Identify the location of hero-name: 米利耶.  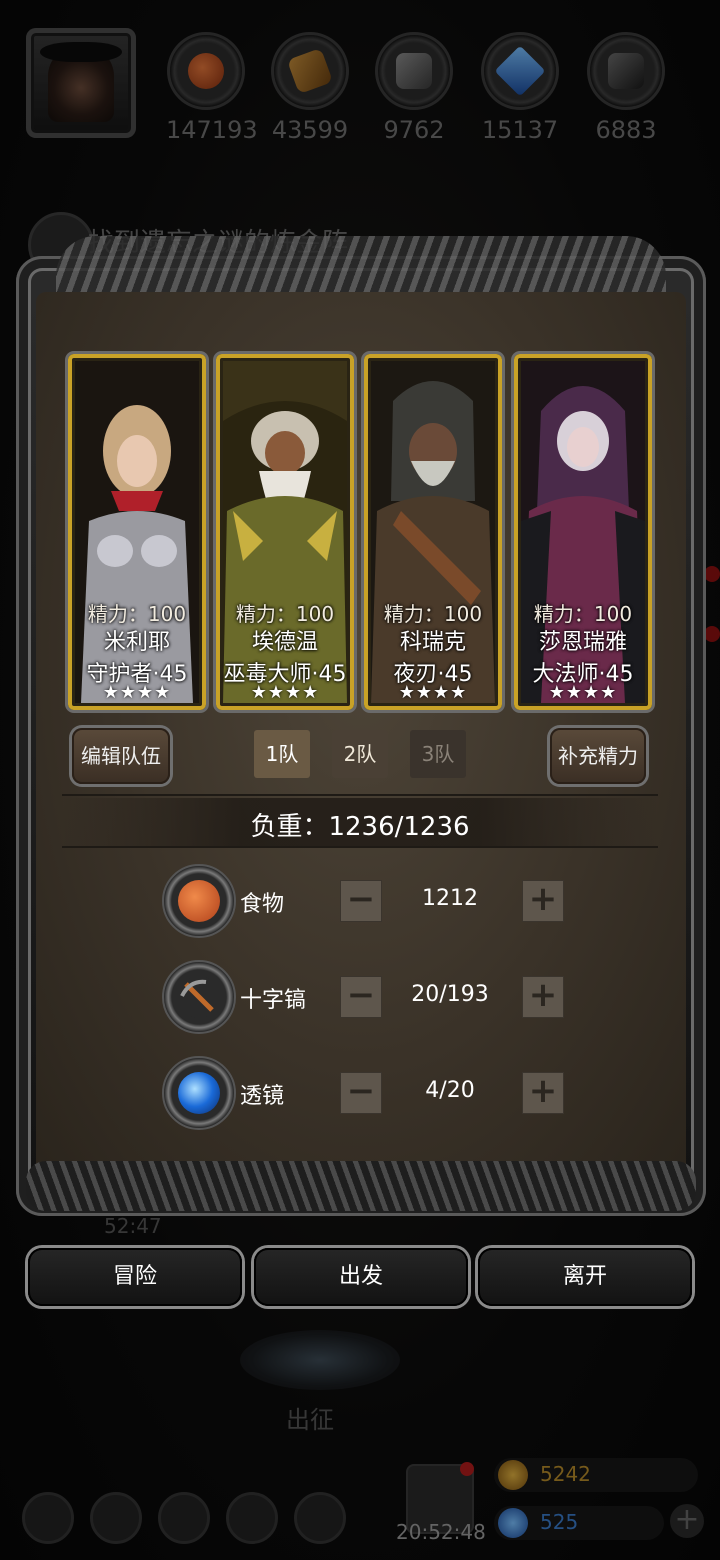
(136, 642).